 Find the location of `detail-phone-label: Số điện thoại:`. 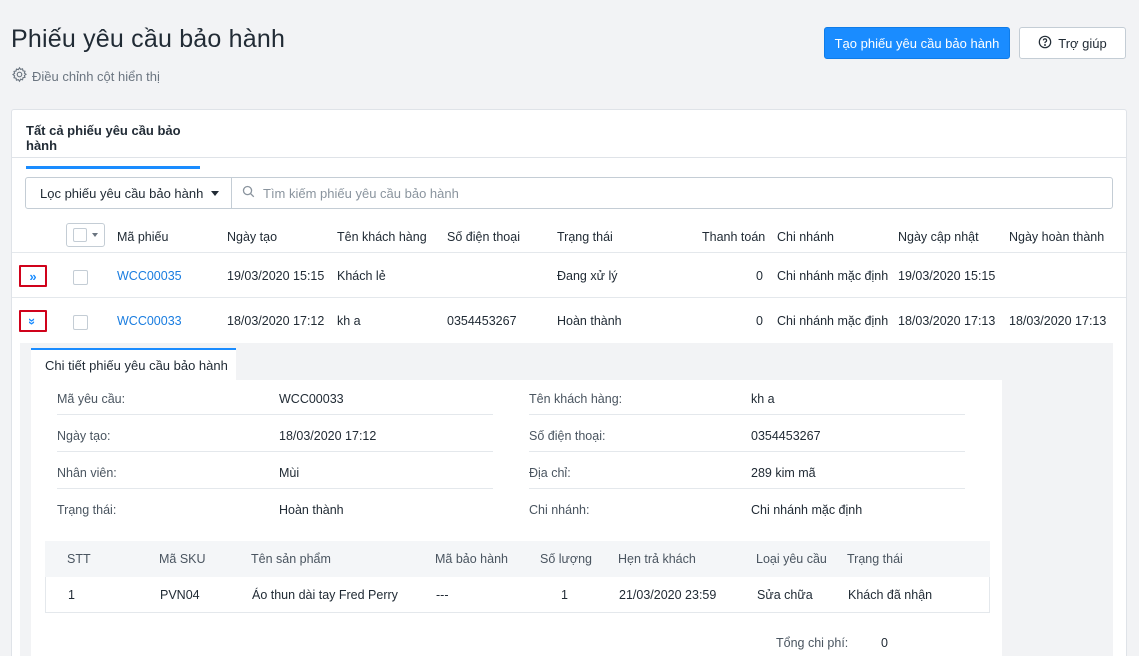

detail-phone-label: Số điện thoại: is located at coordinates (567, 436).